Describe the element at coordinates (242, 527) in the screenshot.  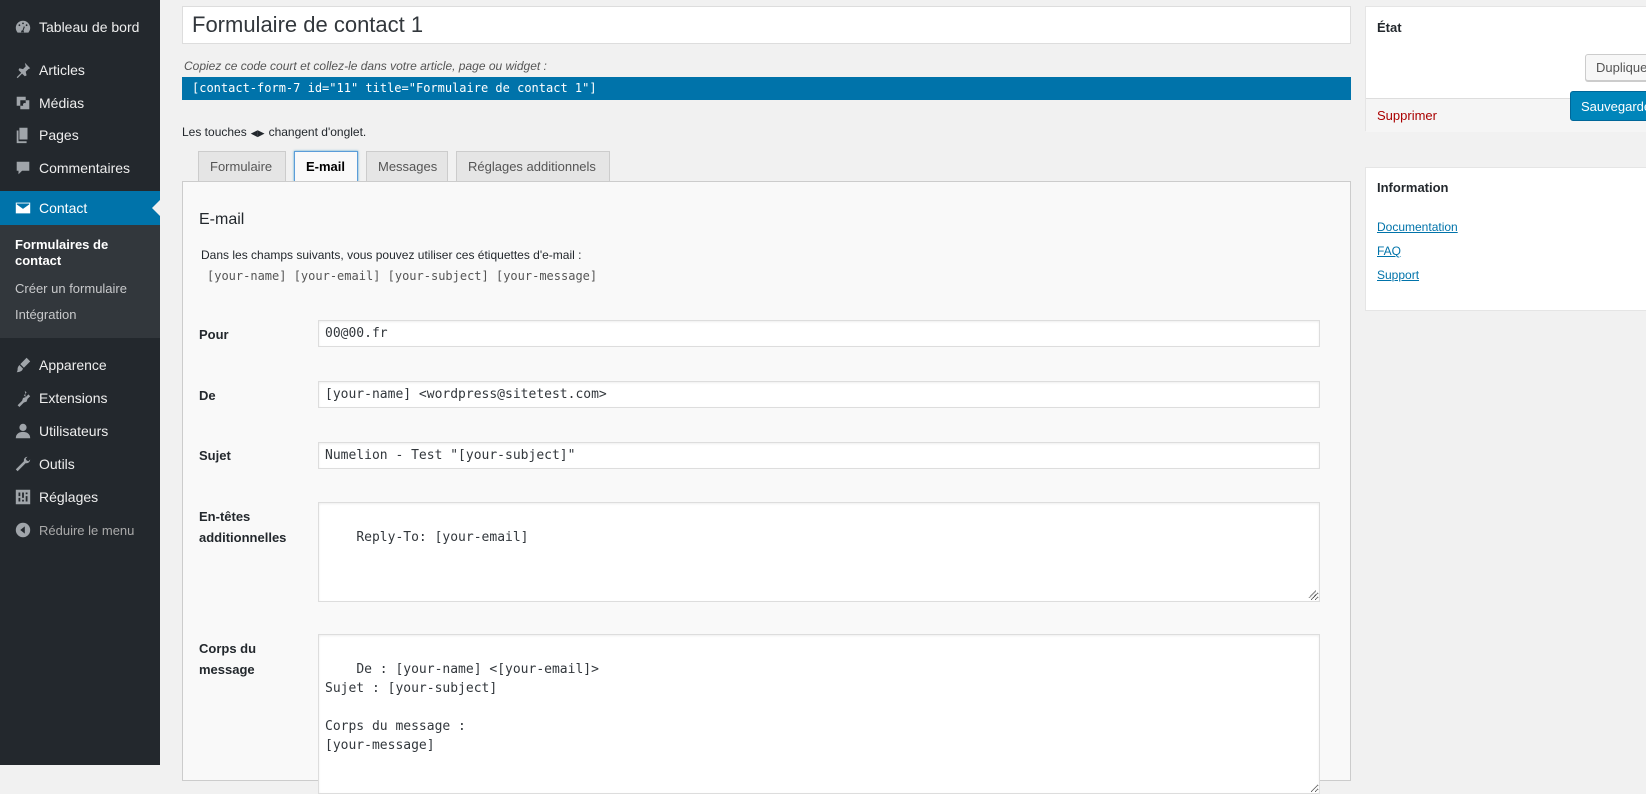
I see `headers-label: En-têtes additionnelles` at that location.